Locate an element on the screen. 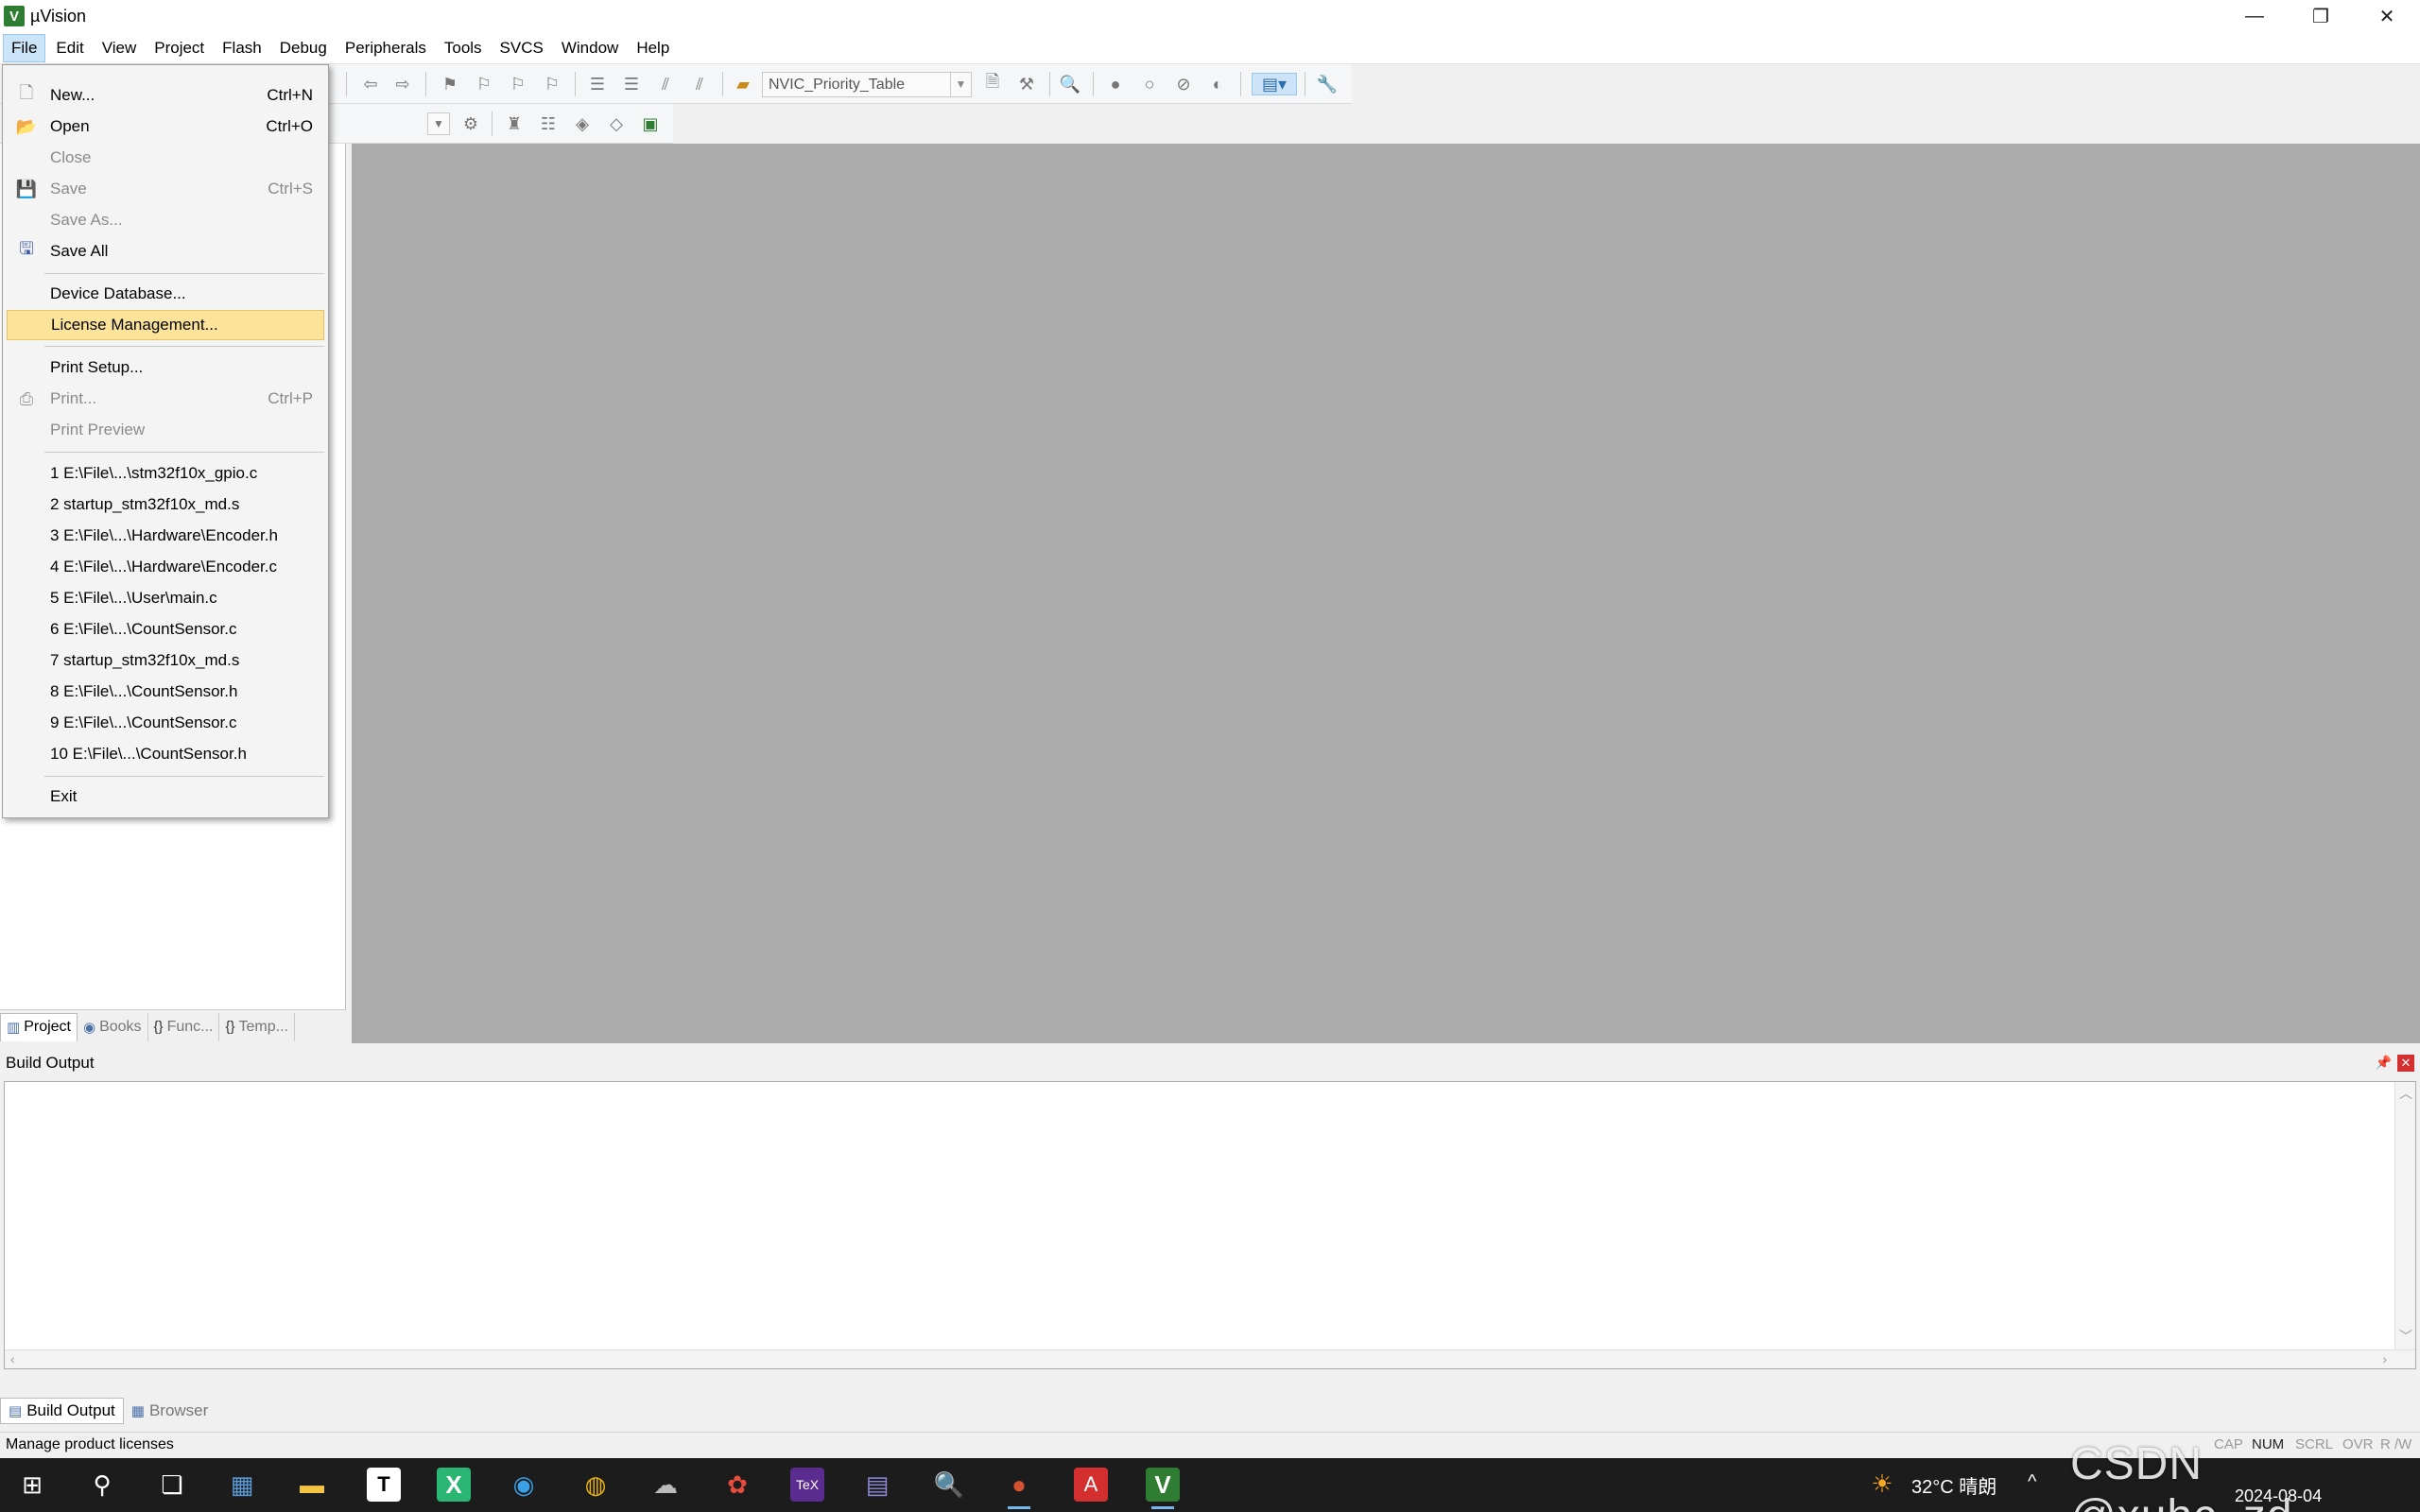  select-packs-icon: ◈ is located at coordinates (582, 123).